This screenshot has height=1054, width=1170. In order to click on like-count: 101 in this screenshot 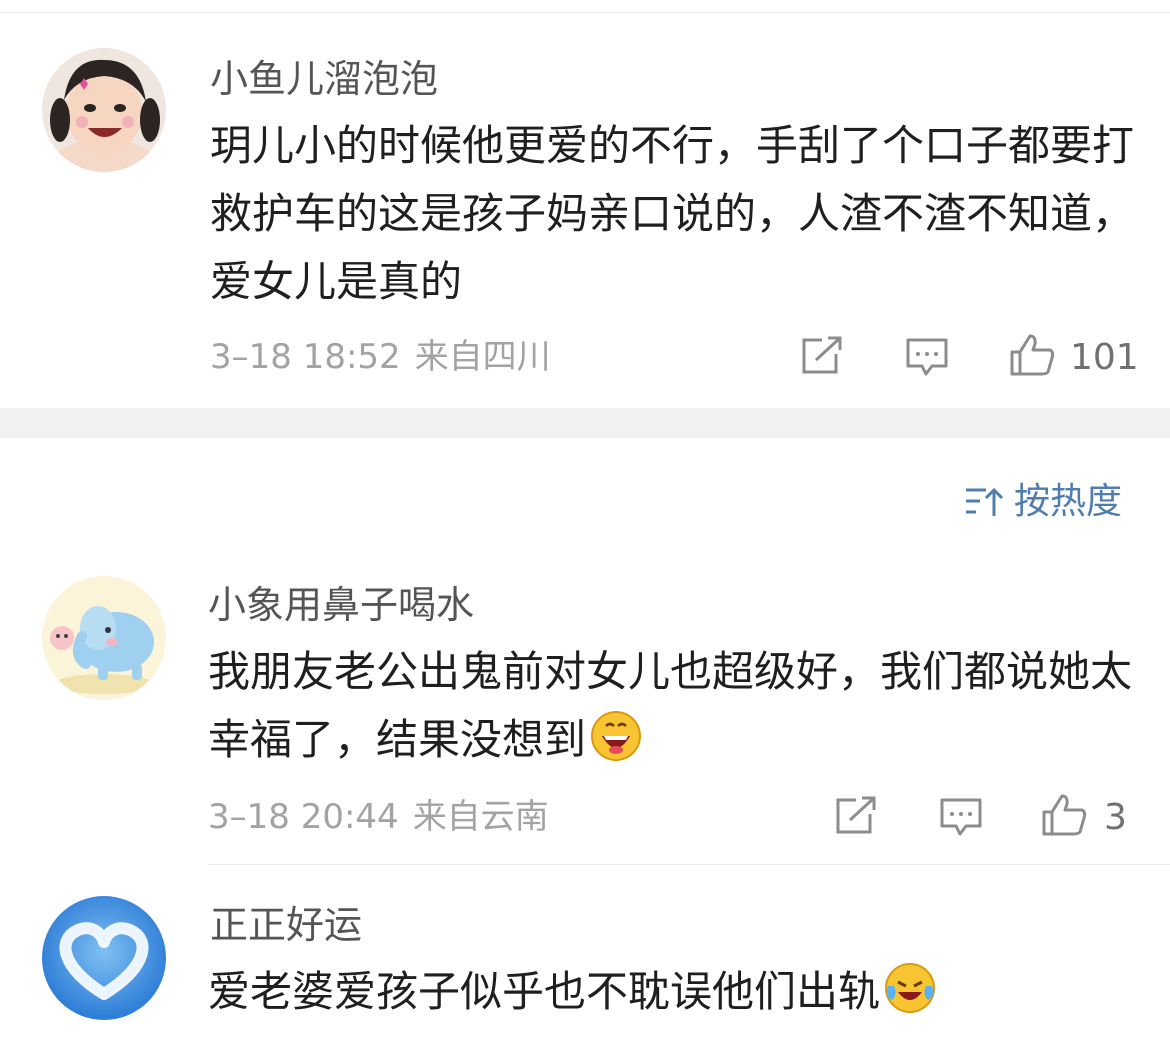, I will do `click(1104, 357)`.